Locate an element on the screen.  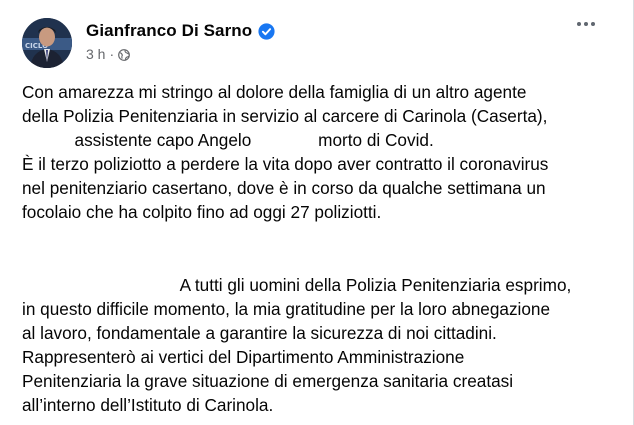
author-avatar: CICLO is located at coordinates (47, 43).